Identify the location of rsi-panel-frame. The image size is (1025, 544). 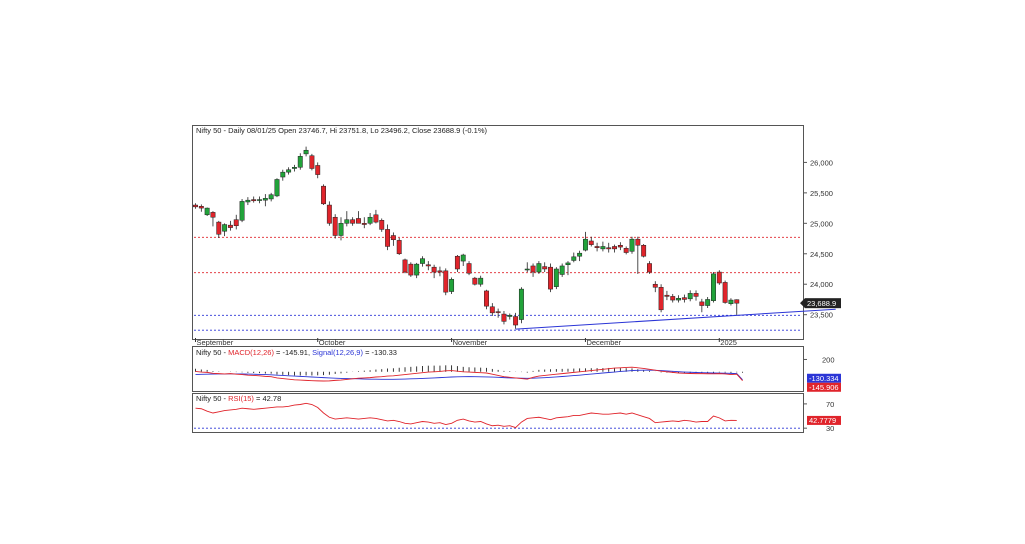
(498, 413).